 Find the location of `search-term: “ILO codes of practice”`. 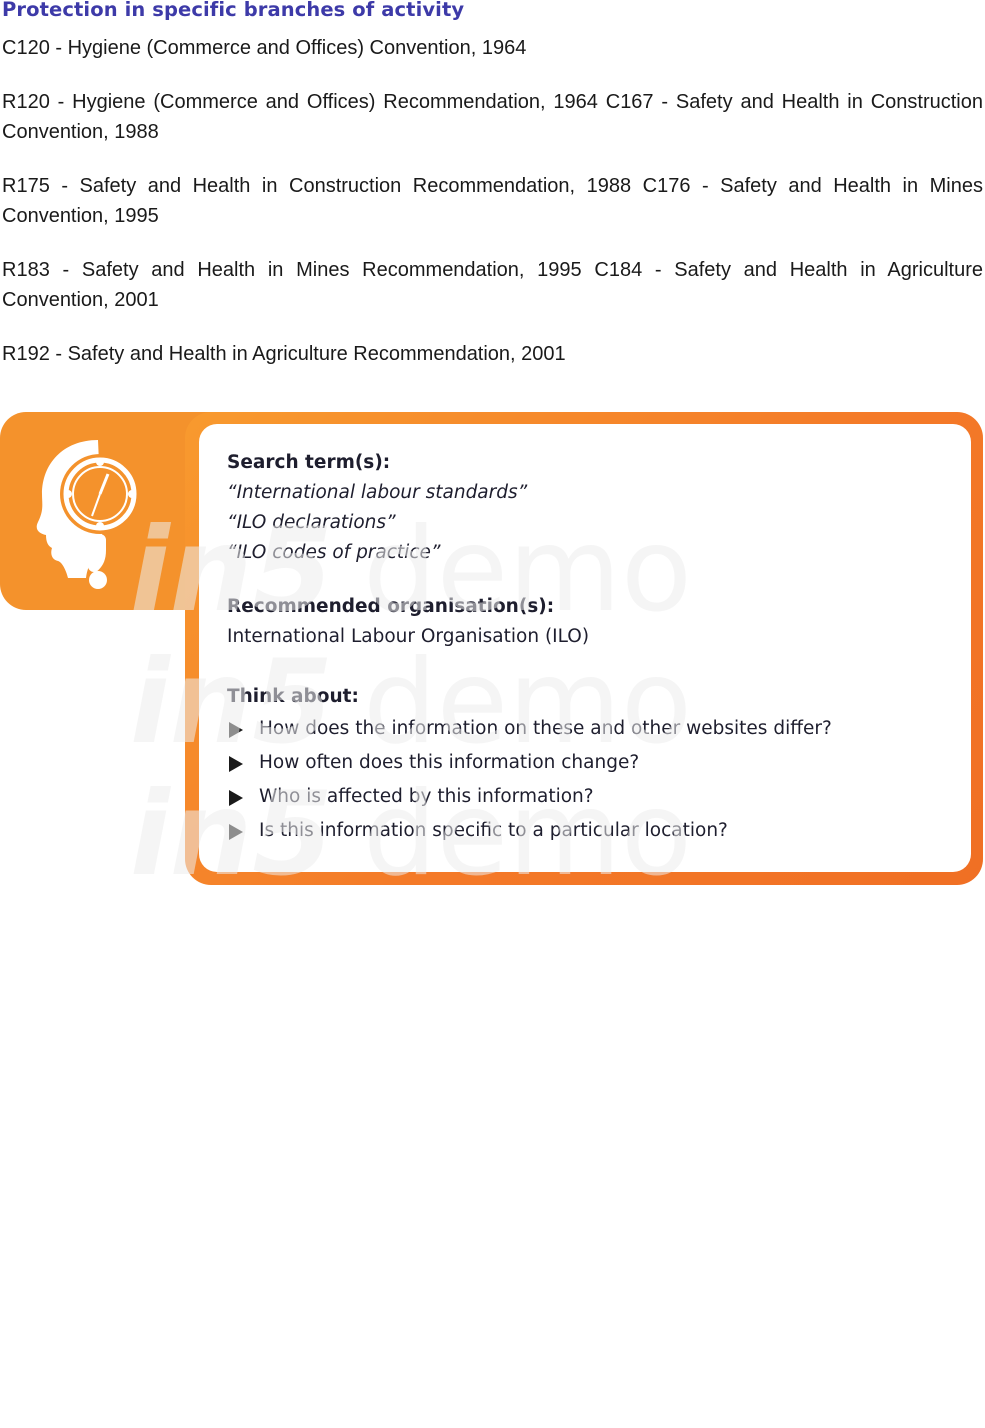

search-term: “ILO codes of practice” is located at coordinates (334, 552).